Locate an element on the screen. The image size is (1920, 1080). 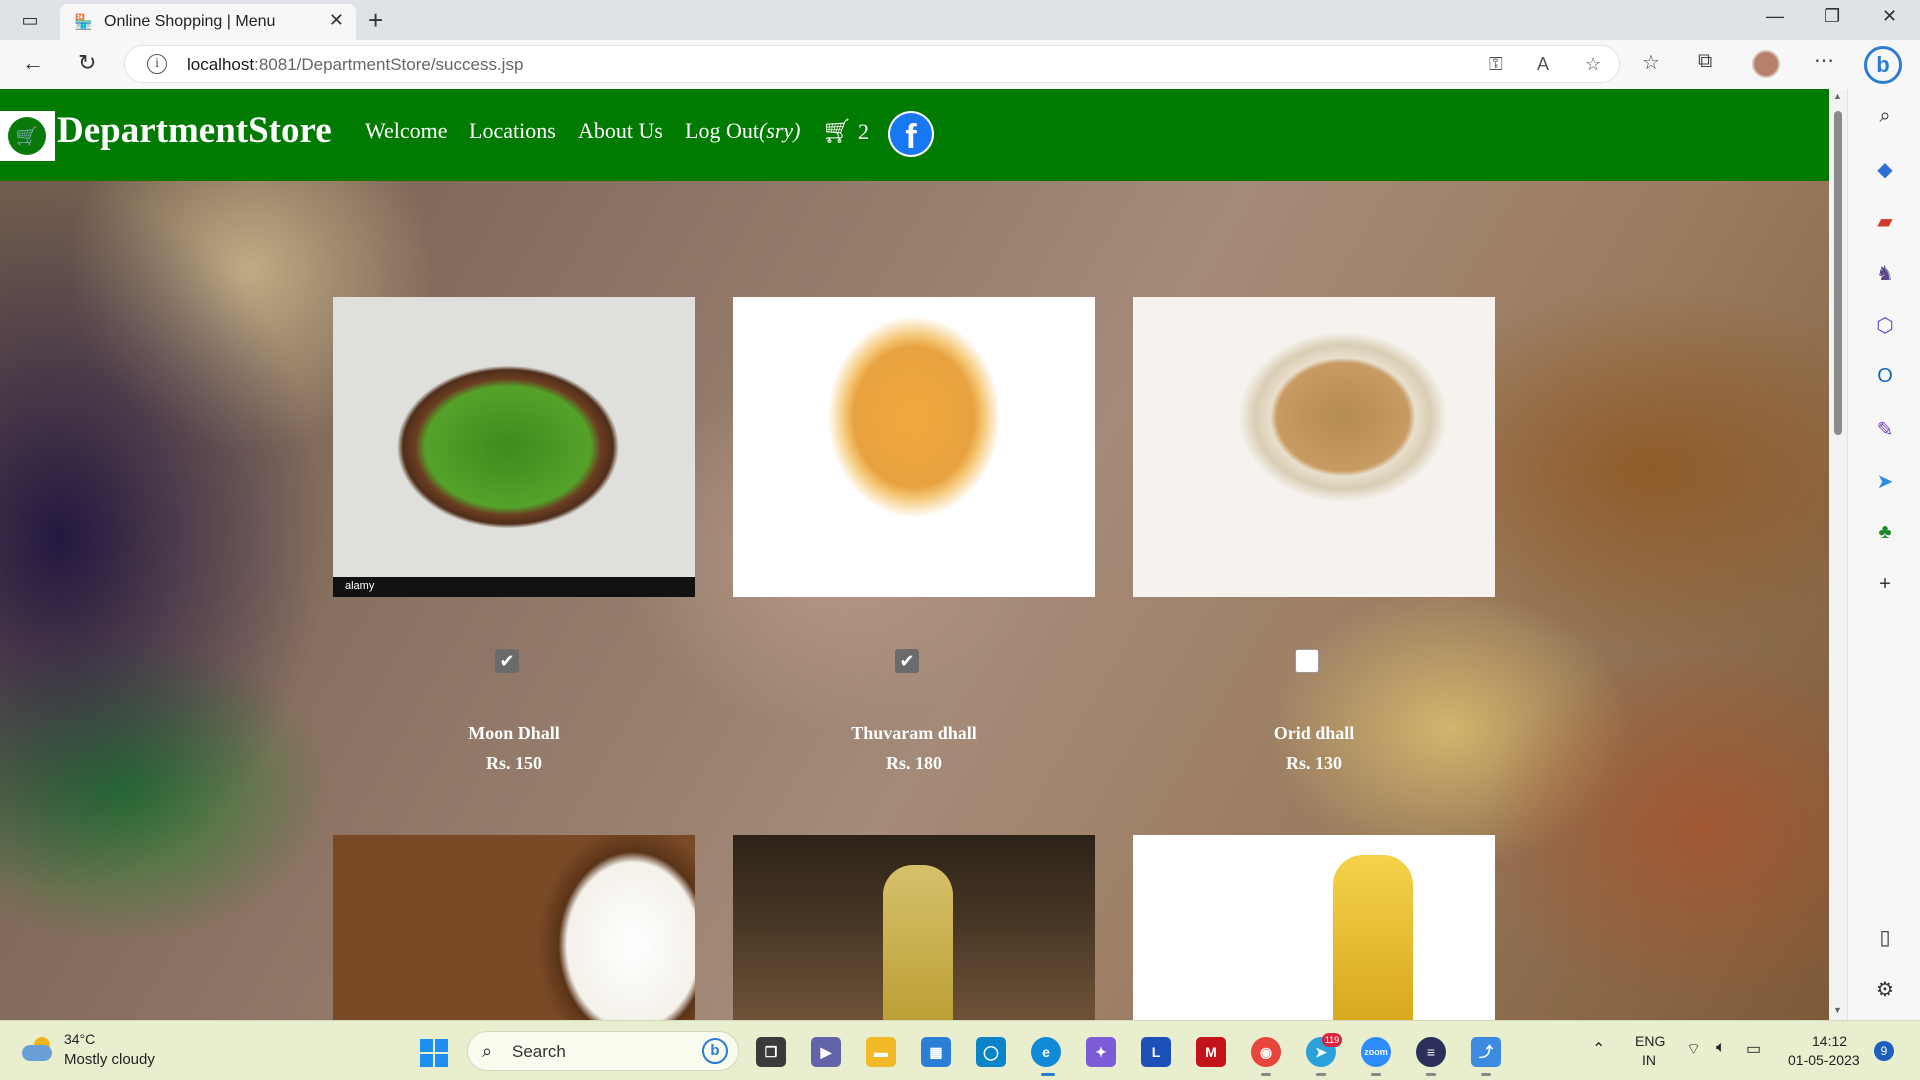
product-price: Rs. 150 is located at coordinates (513, 763).